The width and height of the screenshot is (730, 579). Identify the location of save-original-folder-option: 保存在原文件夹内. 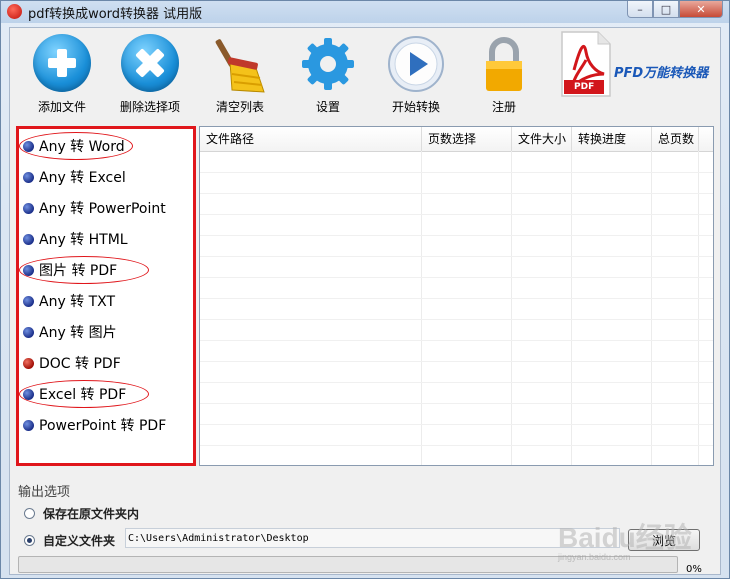
(81, 513).